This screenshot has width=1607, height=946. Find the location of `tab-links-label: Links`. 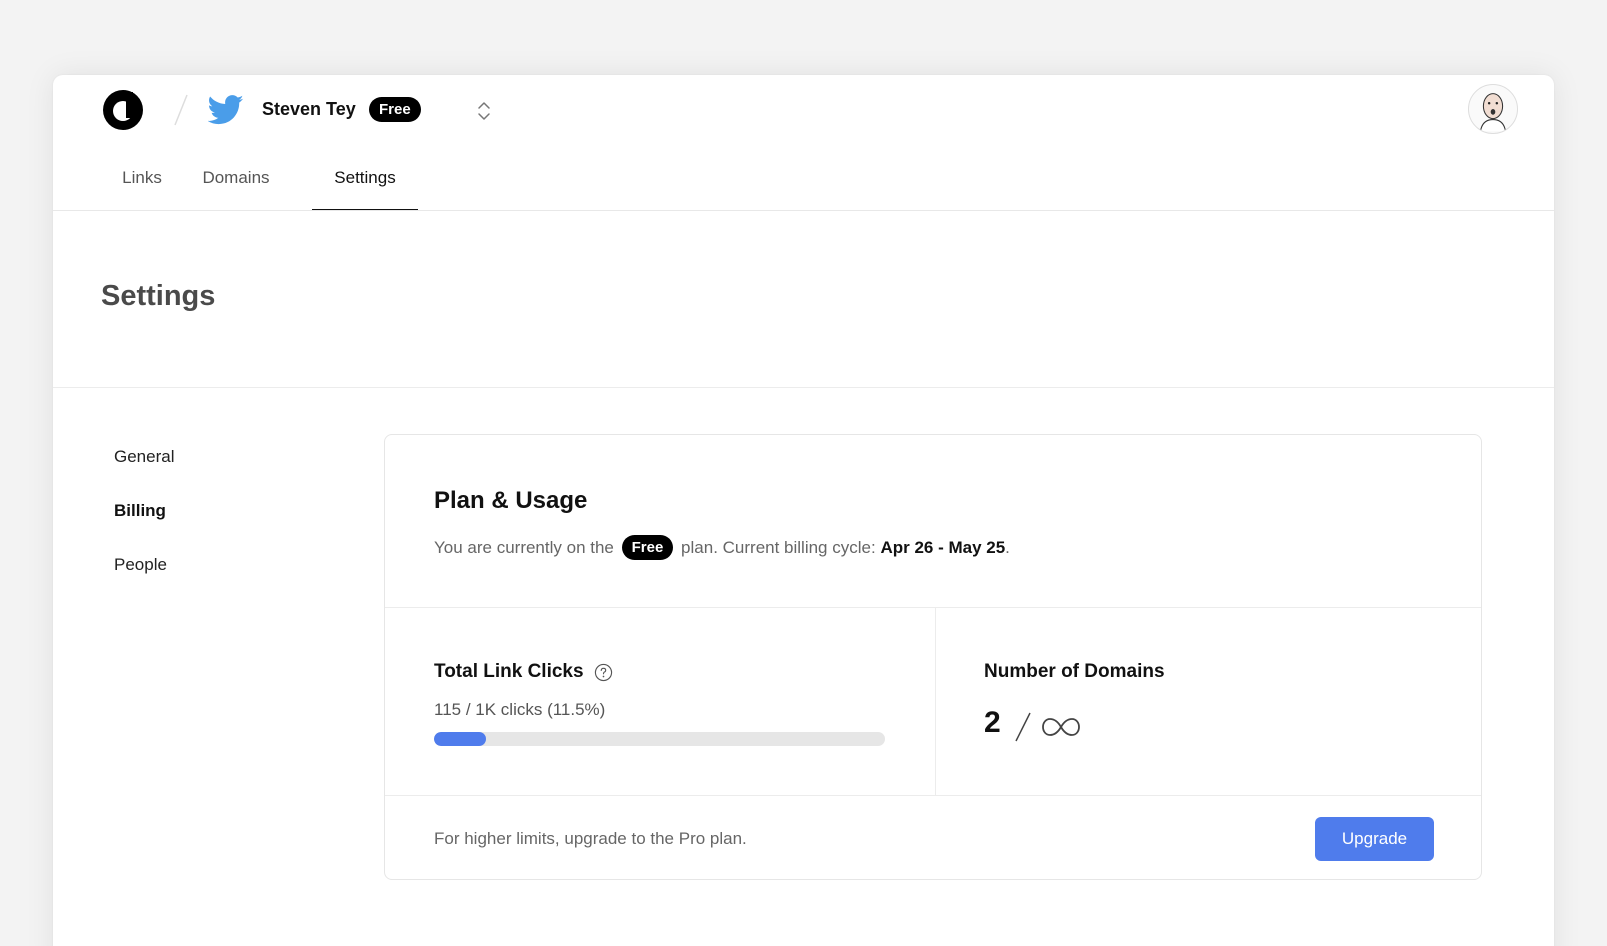

tab-links-label: Links is located at coordinates (142, 177).